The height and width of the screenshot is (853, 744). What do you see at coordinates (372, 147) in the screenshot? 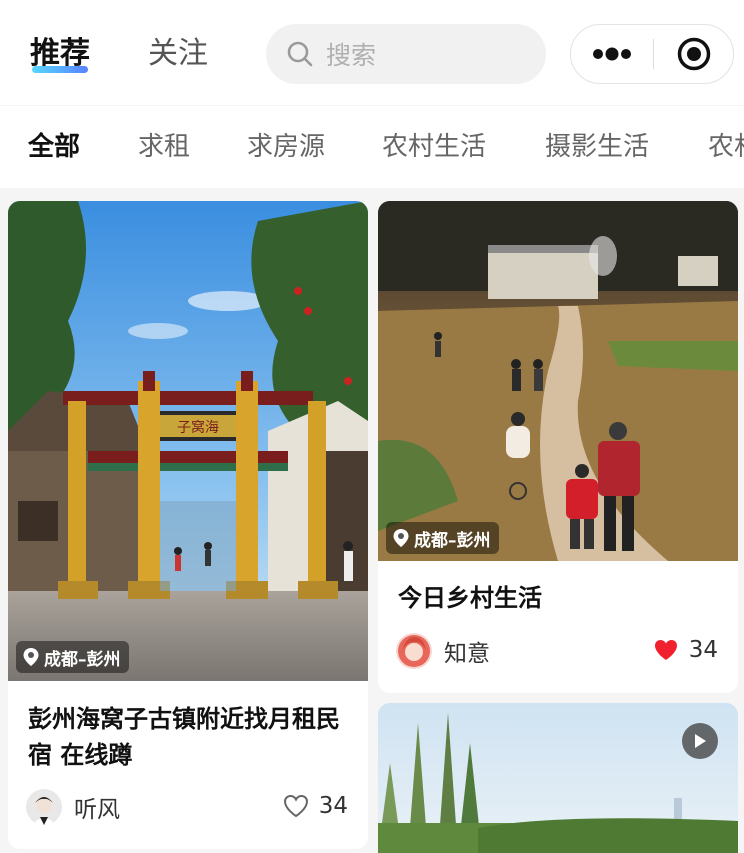
I see `category-tabs: 全部 求租 求房源 农村生活 摄影生活 农村` at bounding box center [372, 147].